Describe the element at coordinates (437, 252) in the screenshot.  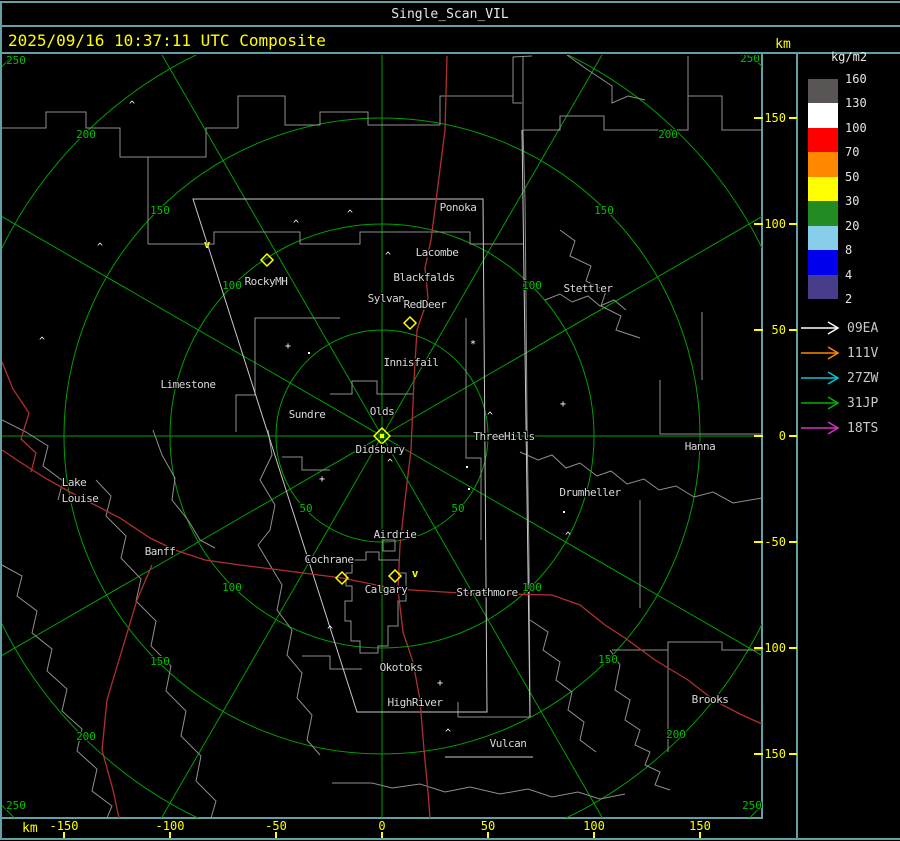
I see `city-label: Lacombe` at that location.